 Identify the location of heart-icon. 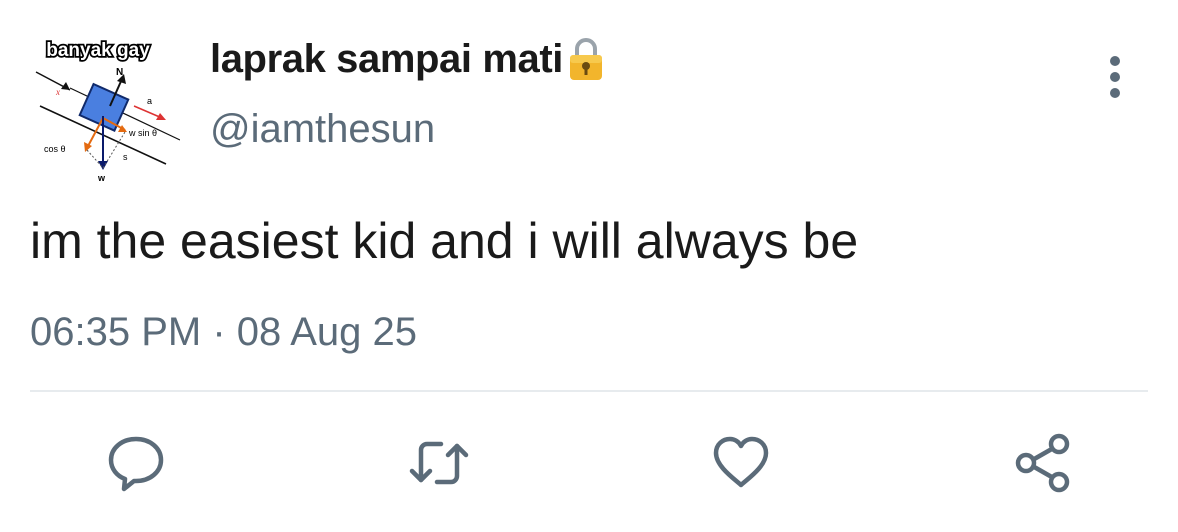
(741, 462).